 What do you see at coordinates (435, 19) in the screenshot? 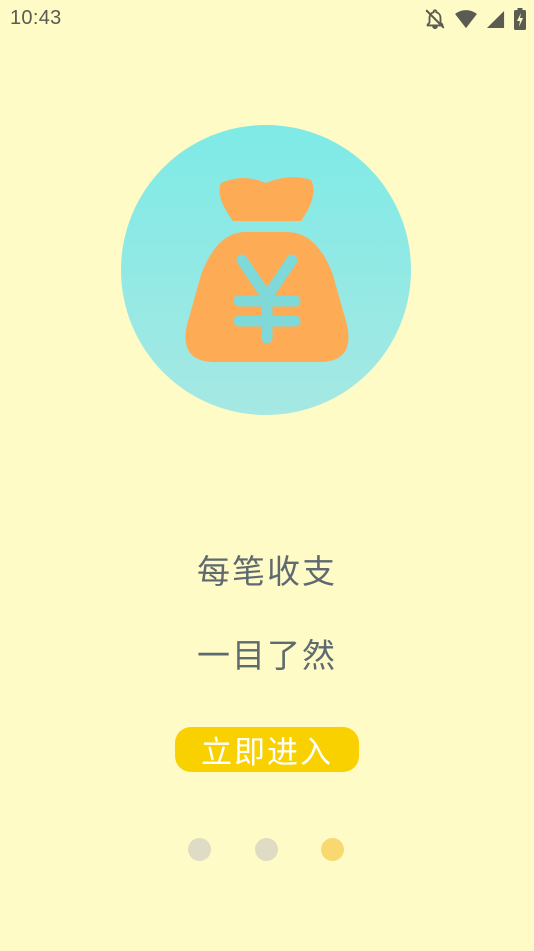
I see `notifications-off-icon` at bounding box center [435, 19].